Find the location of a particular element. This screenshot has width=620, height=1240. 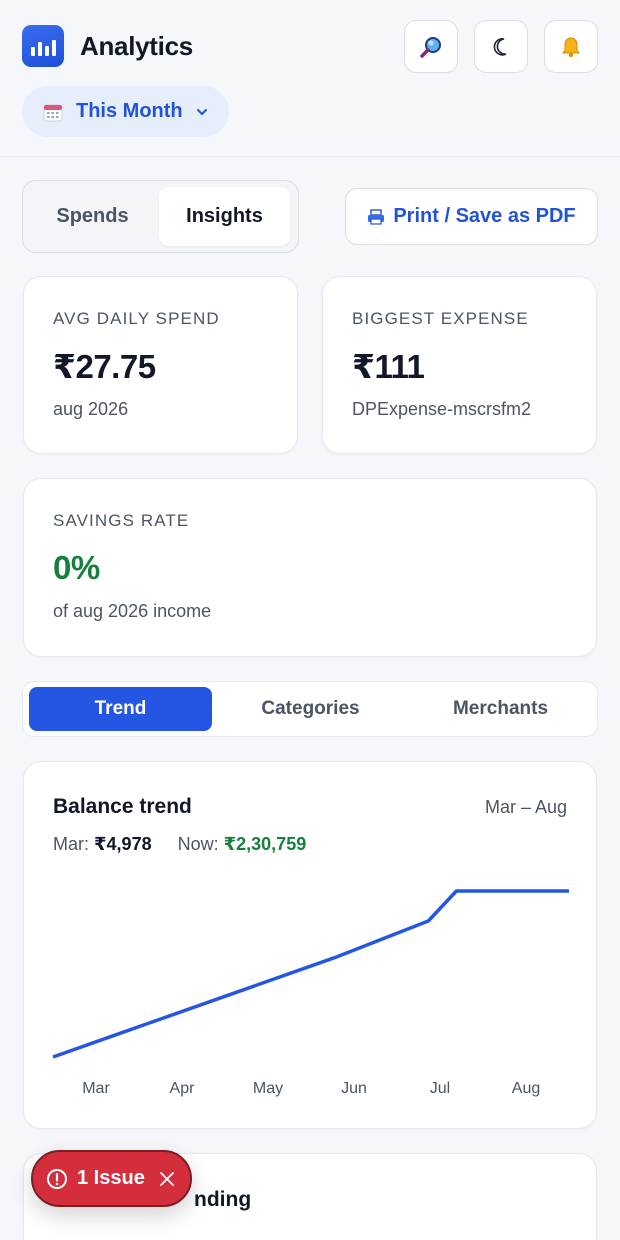

theme-toggle-button is located at coordinates (501, 46).